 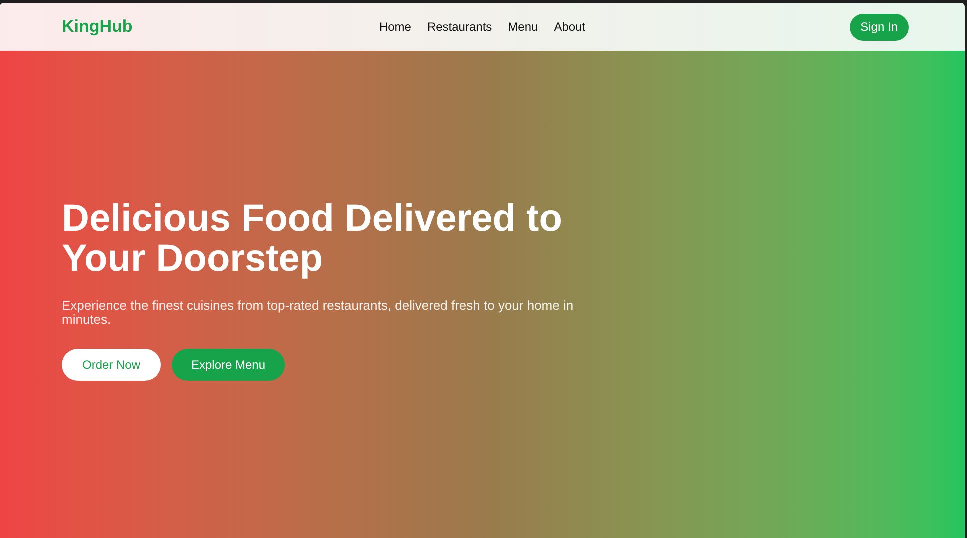 I want to click on nav-link: About, so click(x=570, y=27).